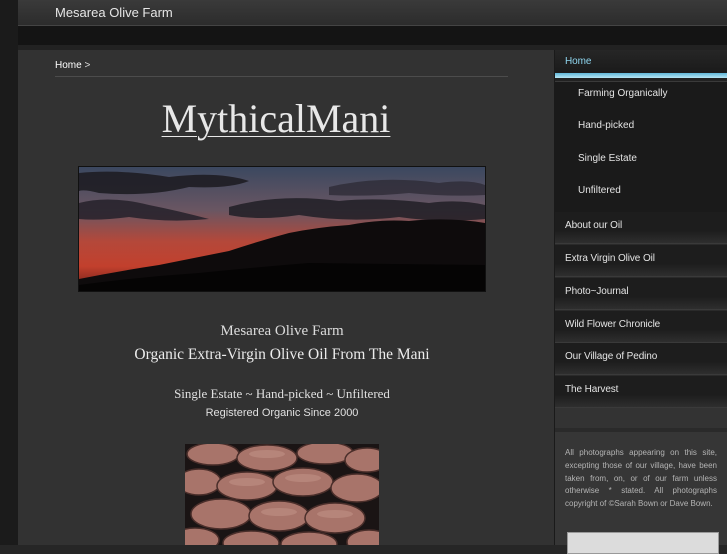  Describe the element at coordinates (641, 75) in the screenshot. I see `active-indicator-bar` at that location.